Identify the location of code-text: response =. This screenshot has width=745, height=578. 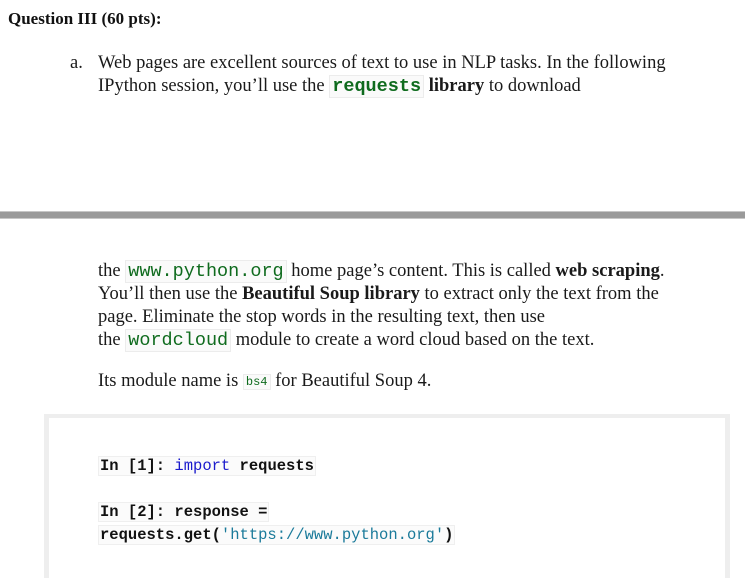
(221, 512).